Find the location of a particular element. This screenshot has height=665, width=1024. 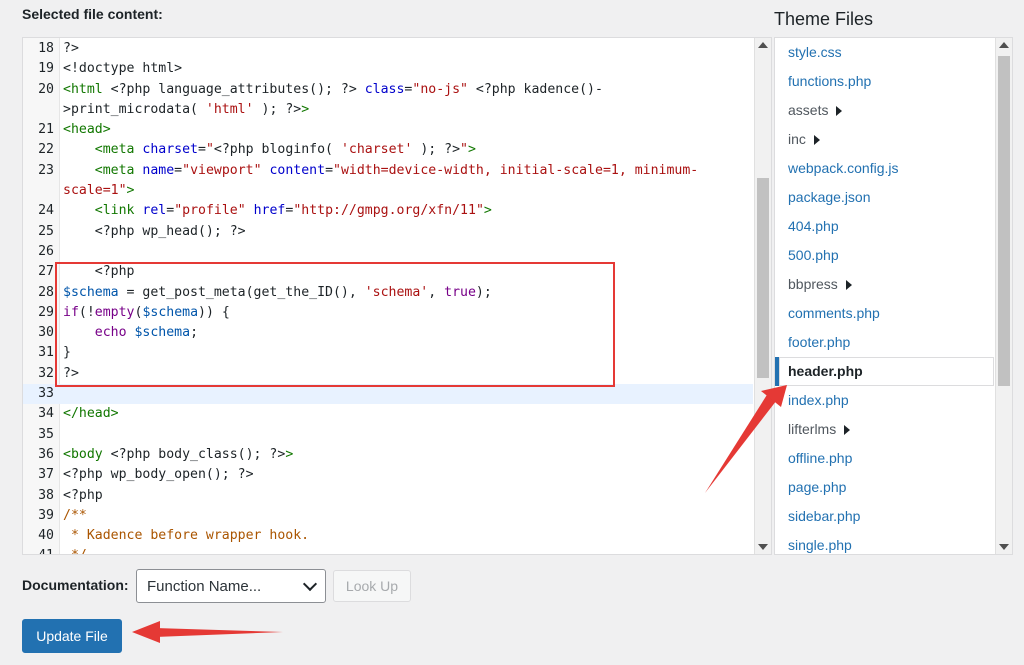

code-line: 26 is located at coordinates (388, 252).